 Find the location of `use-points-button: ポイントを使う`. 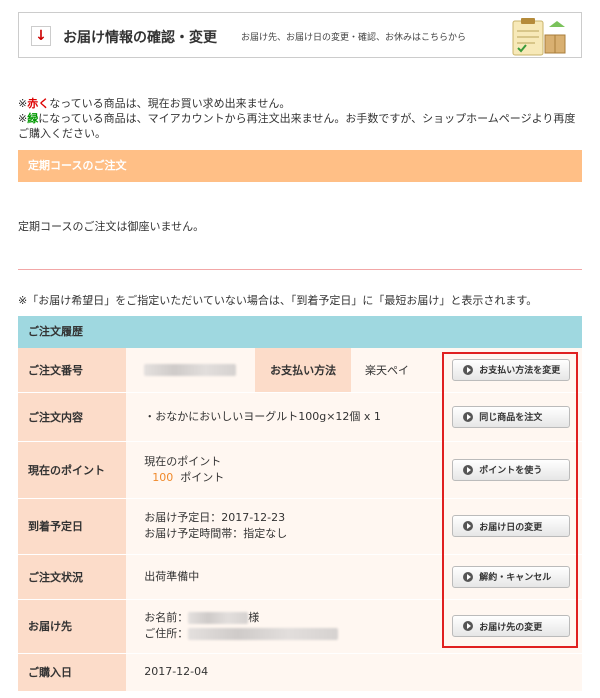

use-points-button: ポイントを使う is located at coordinates (511, 469).